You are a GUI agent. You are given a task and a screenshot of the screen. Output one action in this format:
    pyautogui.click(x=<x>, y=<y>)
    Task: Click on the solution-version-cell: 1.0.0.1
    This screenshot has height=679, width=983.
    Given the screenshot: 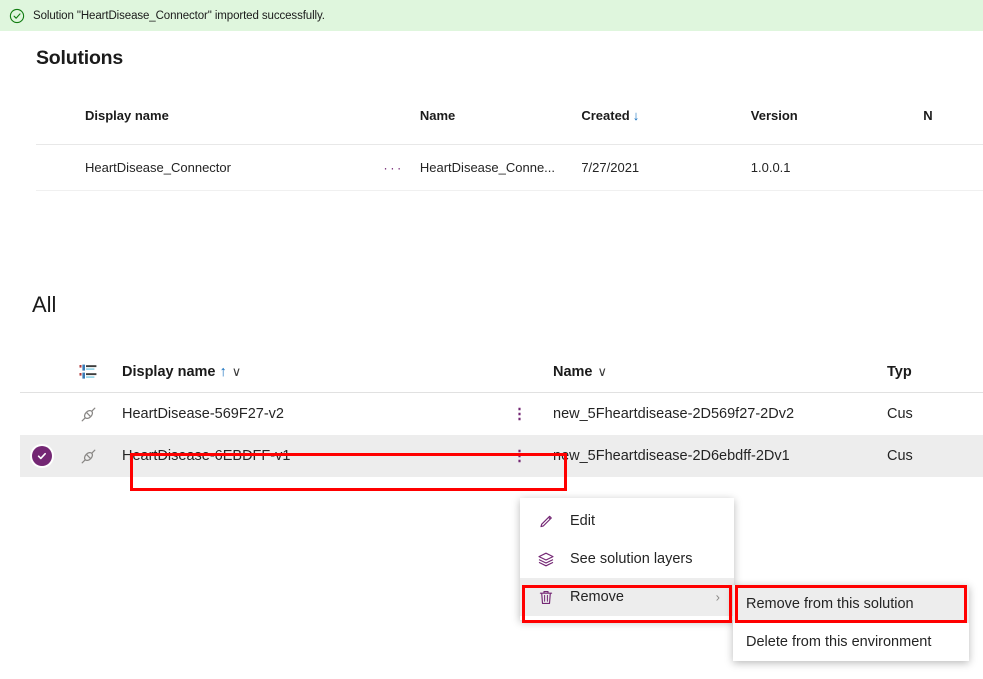 What is the action you would take?
    pyautogui.click(x=770, y=167)
    